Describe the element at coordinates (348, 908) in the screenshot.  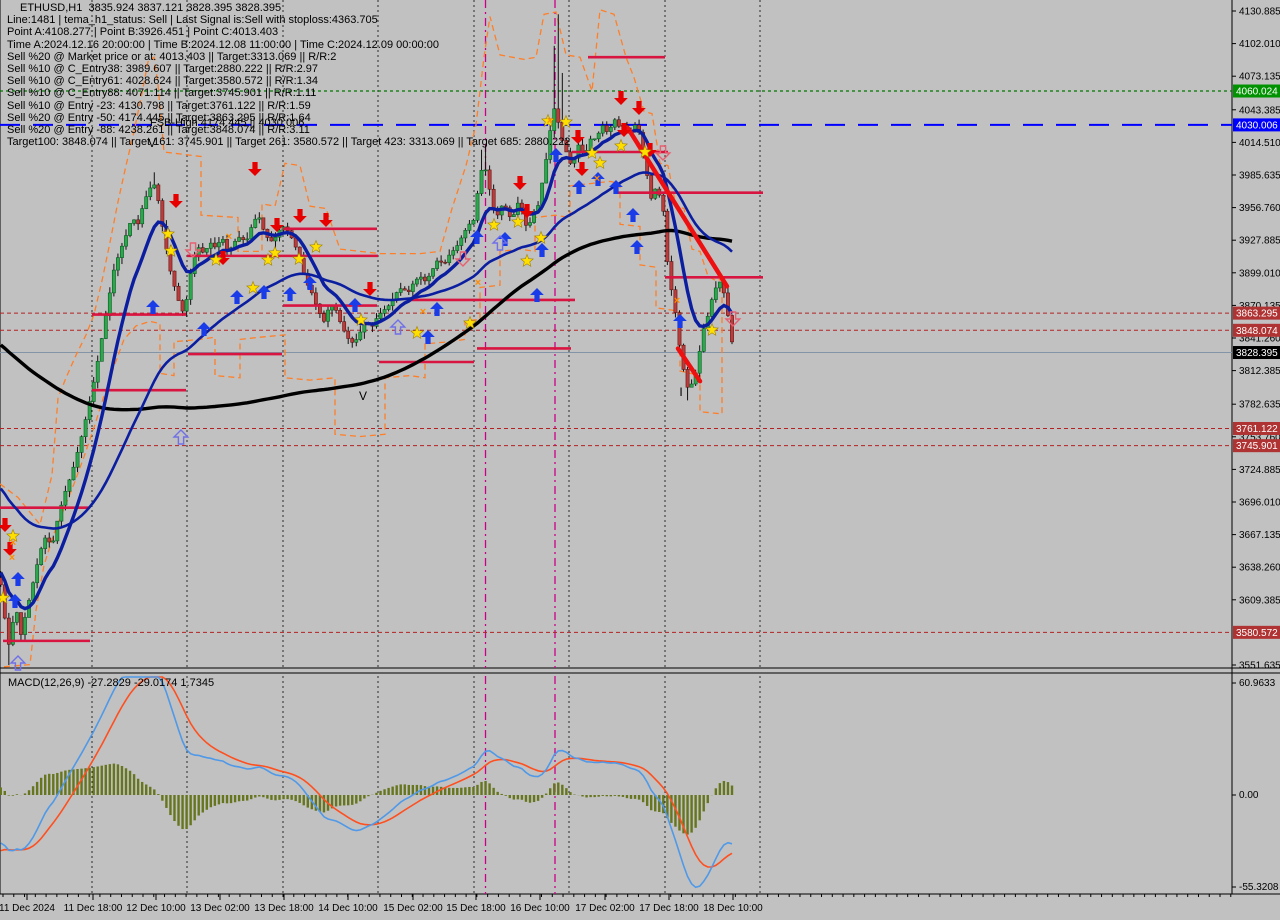
I see `time-axis-label: 14 Dec 10:00` at that location.